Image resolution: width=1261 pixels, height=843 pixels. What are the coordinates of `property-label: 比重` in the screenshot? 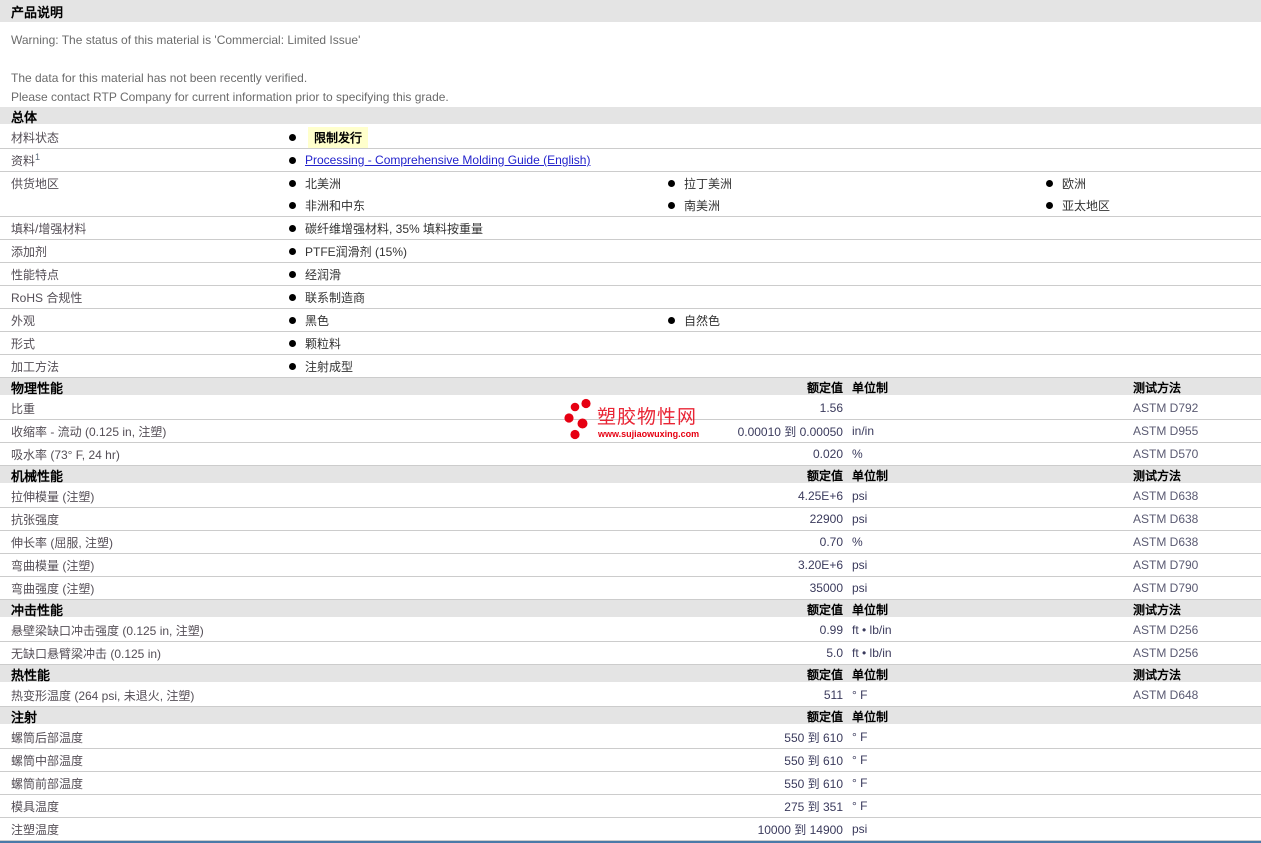 It's located at (23, 408).